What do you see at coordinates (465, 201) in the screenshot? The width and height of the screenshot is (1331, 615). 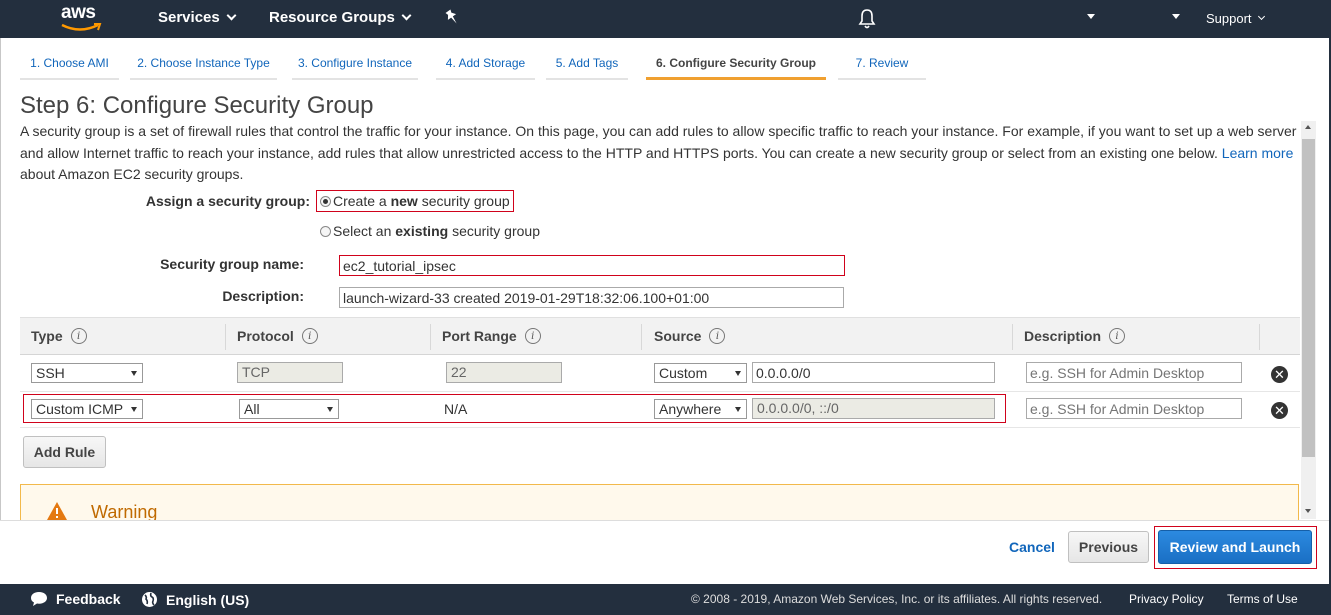 I see `option-new-suffix: security group` at bounding box center [465, 201].